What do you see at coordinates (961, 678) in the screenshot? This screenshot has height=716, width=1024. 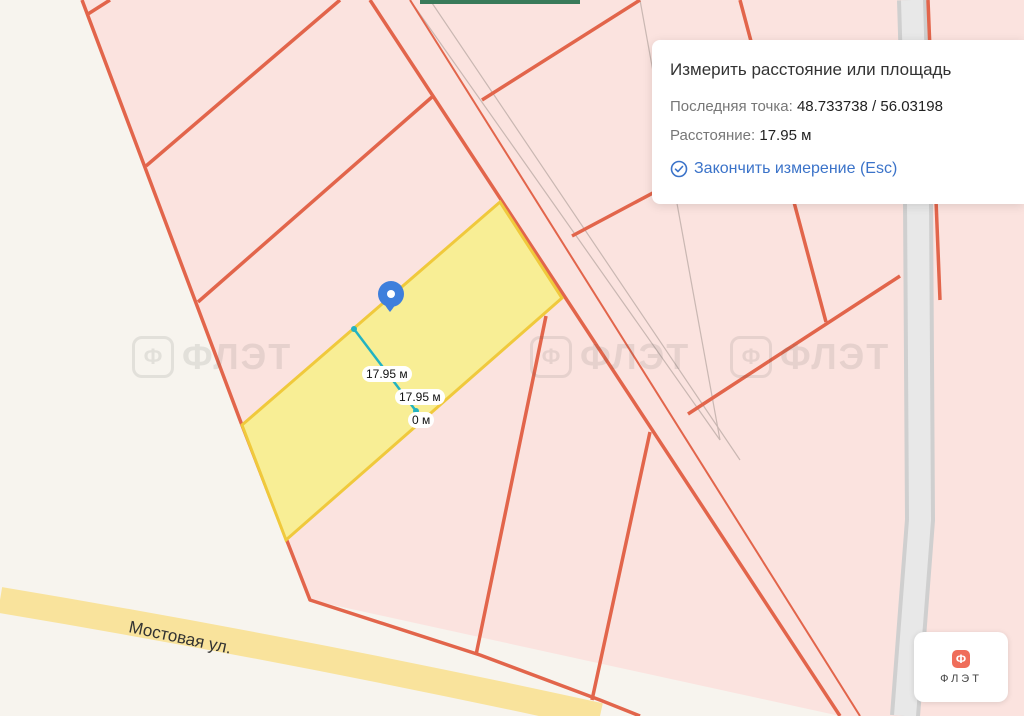 I see `logo-text: ФЛЭТ` at bounding box center [961, 678].